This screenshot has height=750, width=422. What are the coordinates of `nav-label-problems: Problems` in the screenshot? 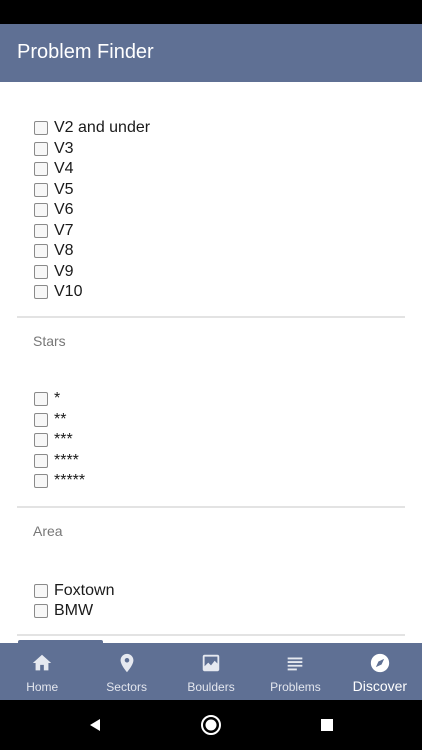 It's located at (295, 687).